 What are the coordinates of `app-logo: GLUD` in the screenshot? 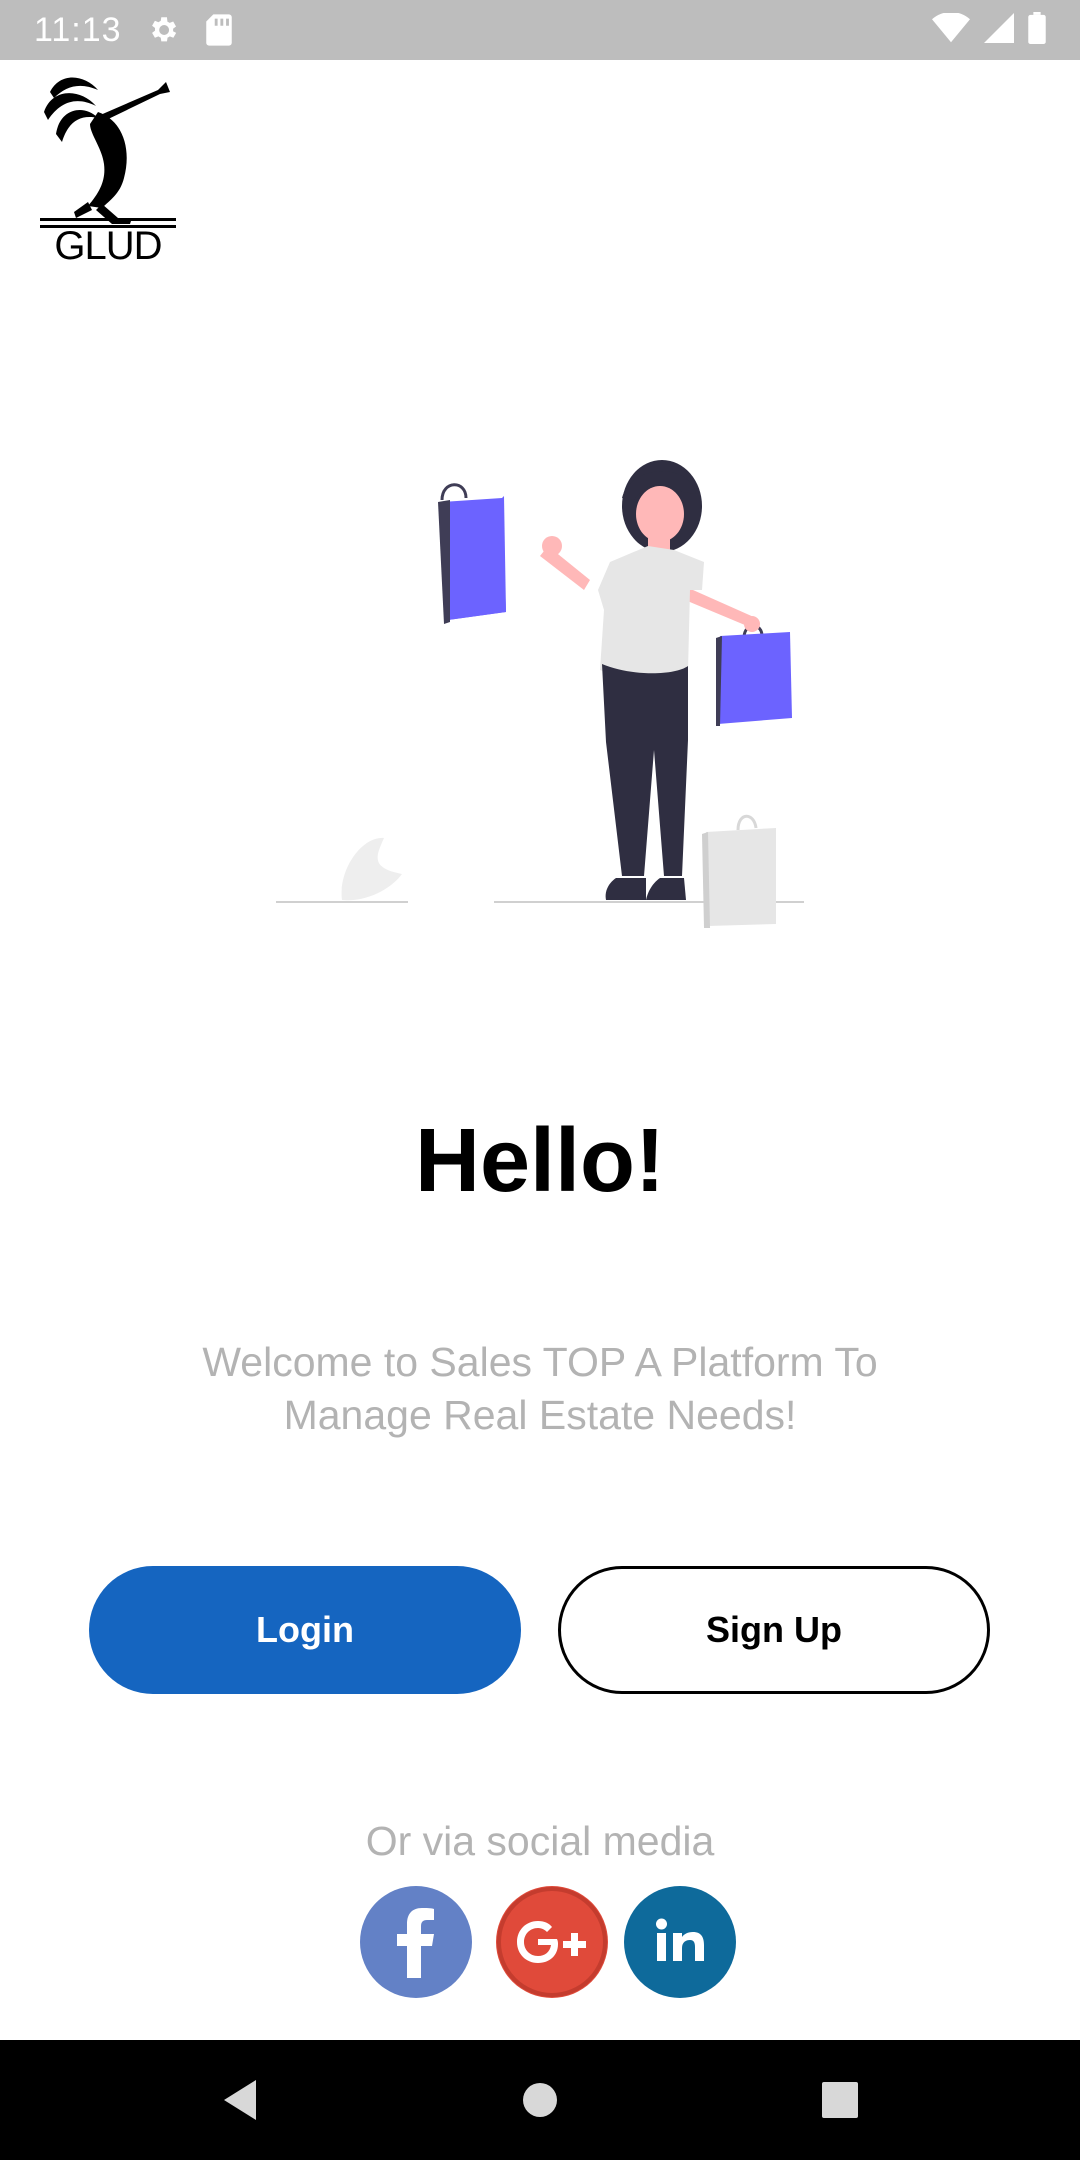 It's located at (108, 171).